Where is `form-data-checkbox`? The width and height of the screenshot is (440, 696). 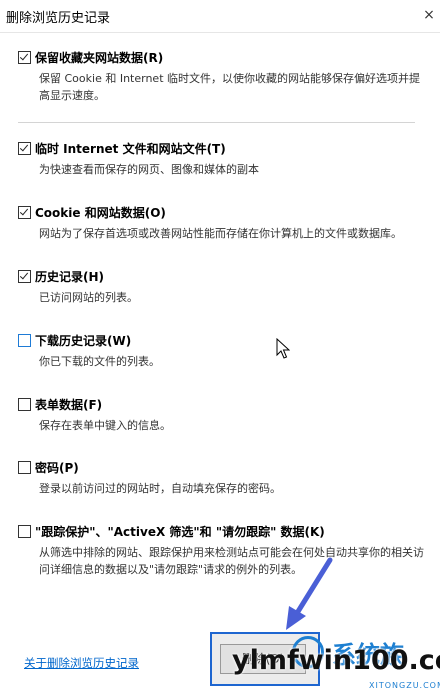 form-data-checkbox is located at coordinates (24, 404).